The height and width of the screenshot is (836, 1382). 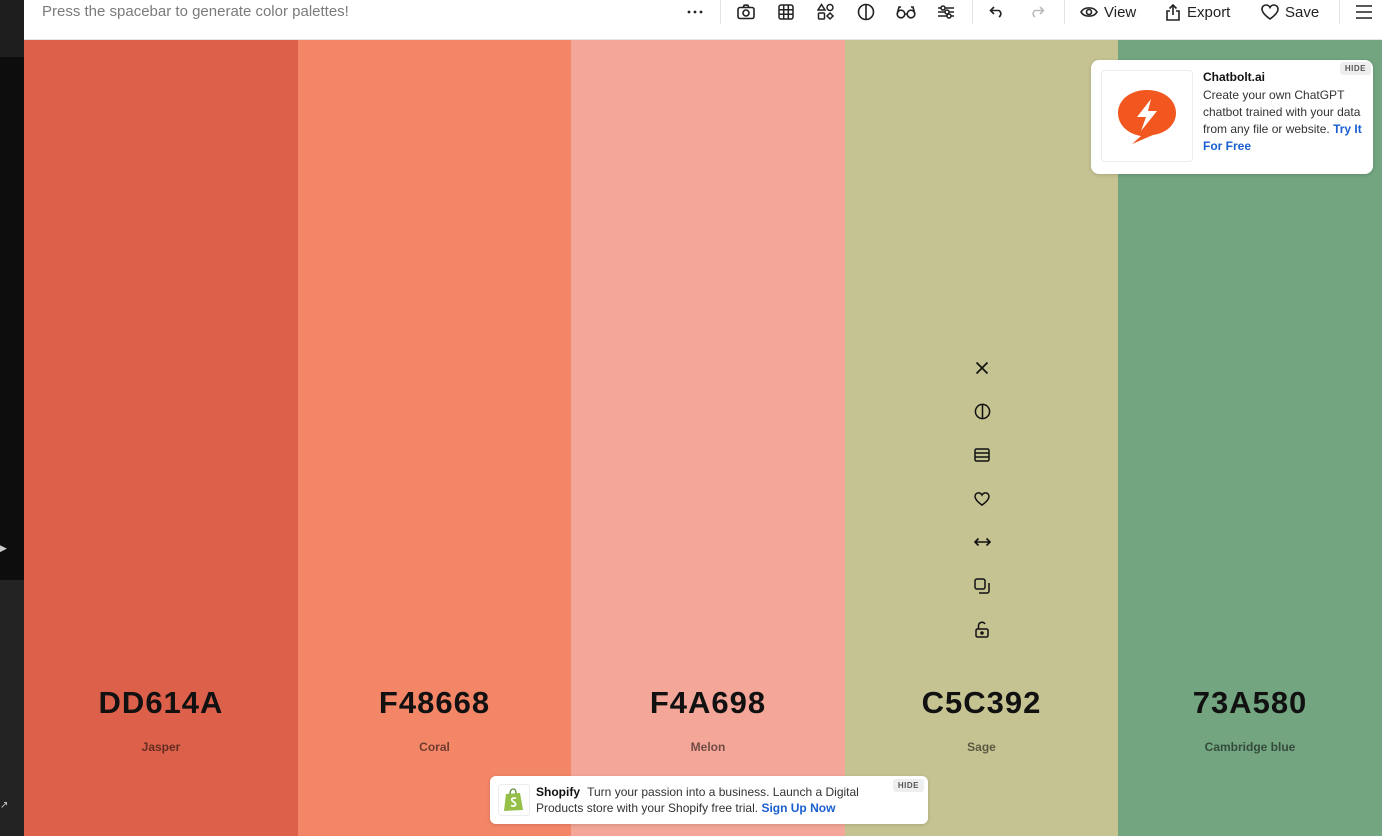 What do you see at coordinates (1250, 747) in the screenshot?
I see `color-name: Cambridge blue` at bounding box center [1250, 747].